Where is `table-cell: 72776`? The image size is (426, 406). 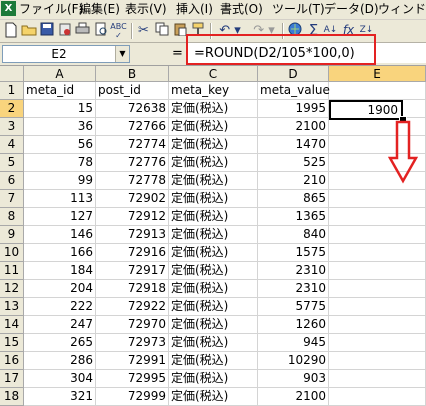
table-cell: 72776 is located at coordinates (132, 163).